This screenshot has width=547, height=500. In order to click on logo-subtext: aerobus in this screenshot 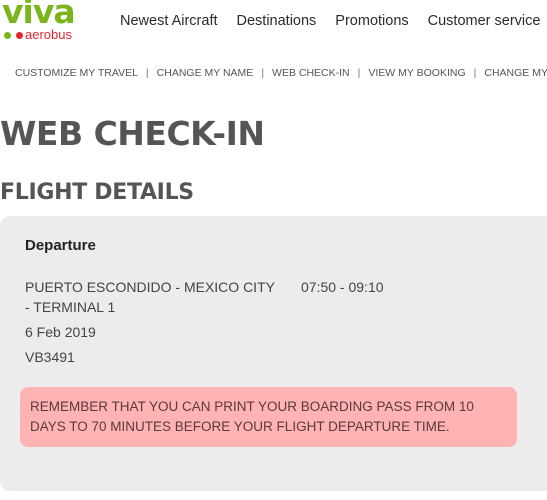, I will do `click(48, 34)`.